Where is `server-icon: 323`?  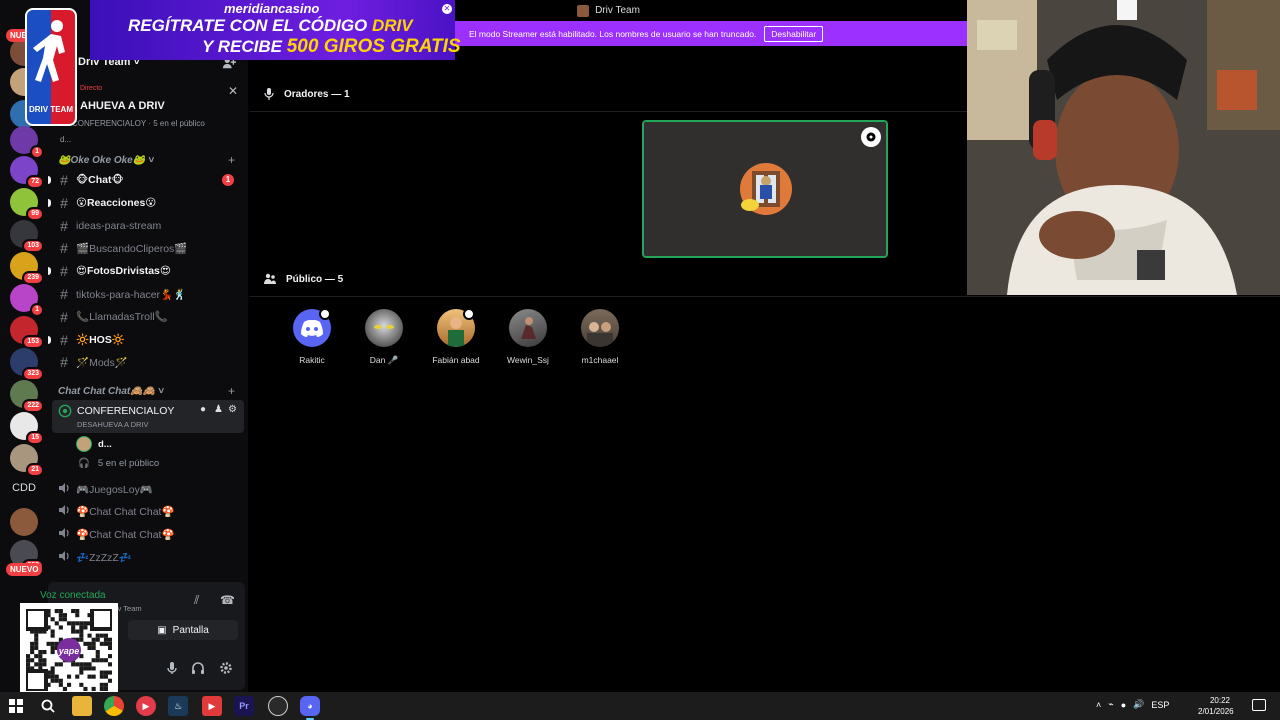 server-icon: 323 is located at coordinates (27, 364).